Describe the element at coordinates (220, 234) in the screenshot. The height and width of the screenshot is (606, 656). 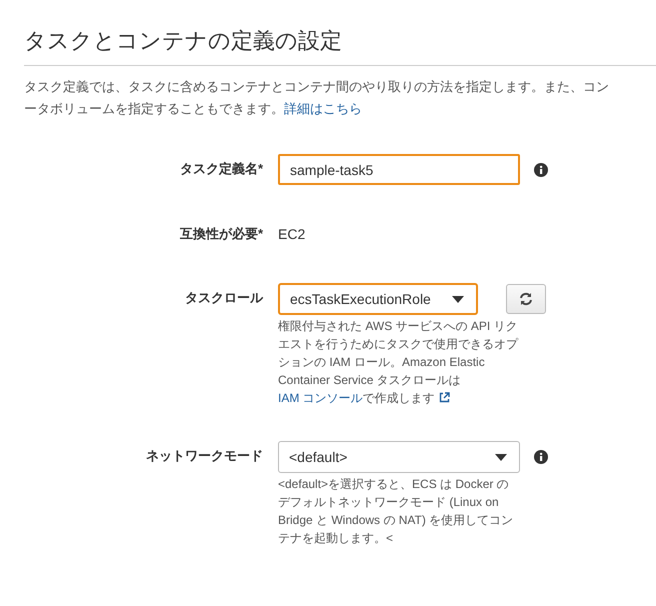
I see `field-label: 互換性が必要*` at that location.